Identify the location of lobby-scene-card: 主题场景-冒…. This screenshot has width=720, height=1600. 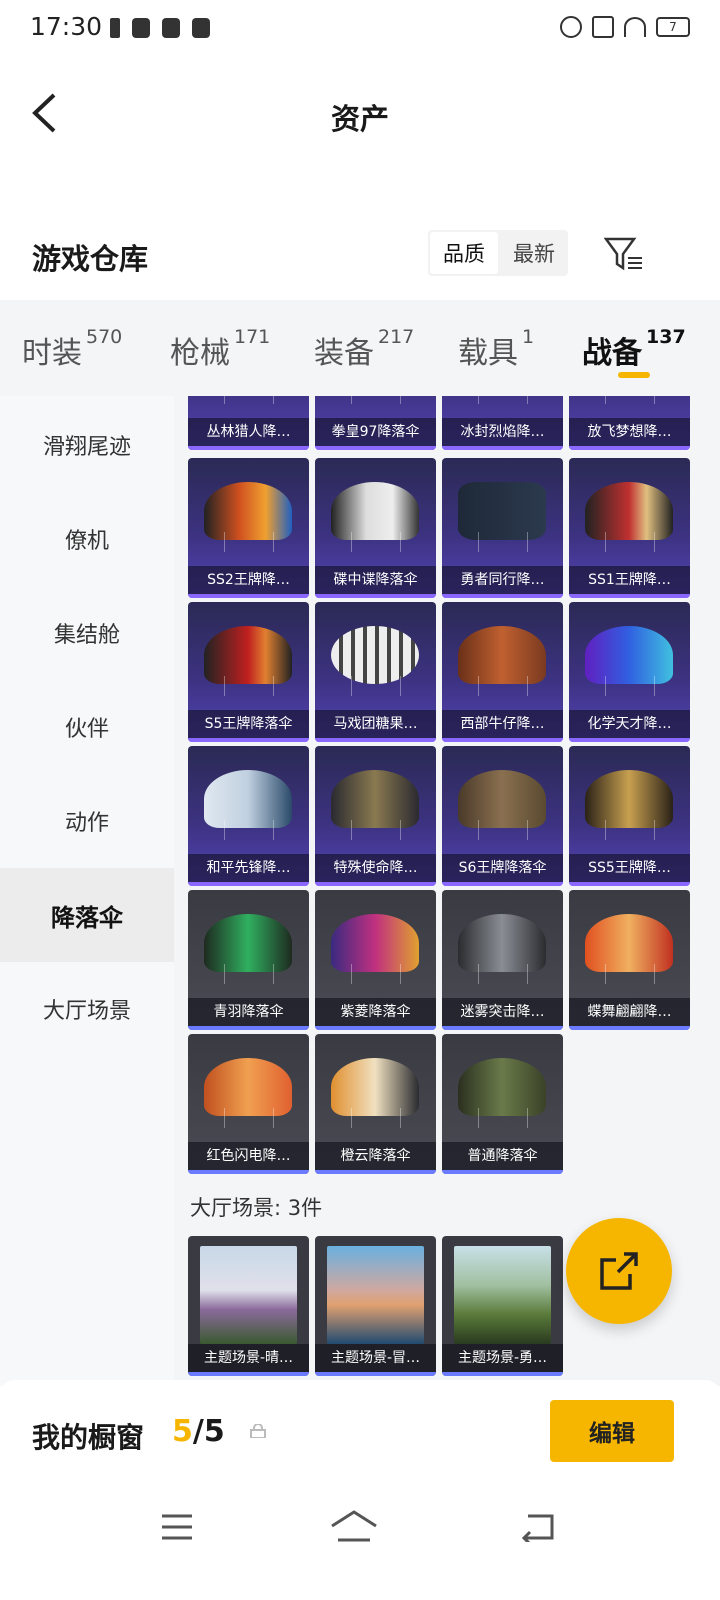
(375, 1306).